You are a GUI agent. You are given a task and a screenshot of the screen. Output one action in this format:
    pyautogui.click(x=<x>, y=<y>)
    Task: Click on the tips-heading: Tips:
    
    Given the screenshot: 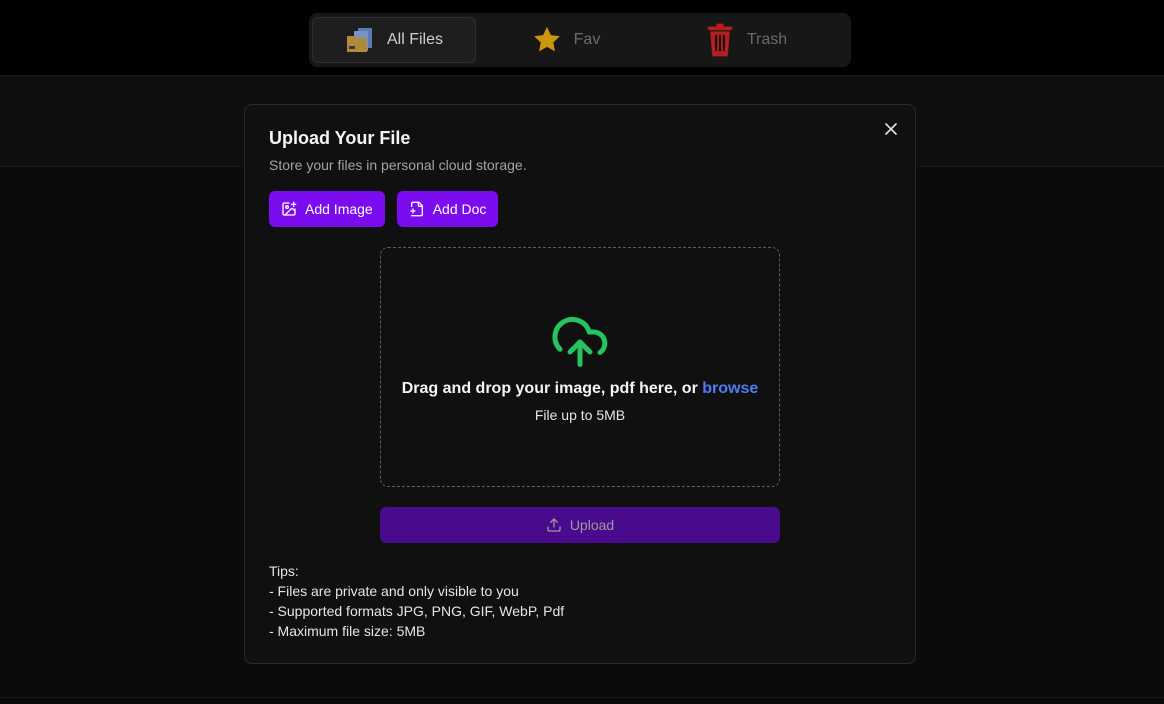 What is the action you would take?
    pyautogui.click(x=284, y=571)
    